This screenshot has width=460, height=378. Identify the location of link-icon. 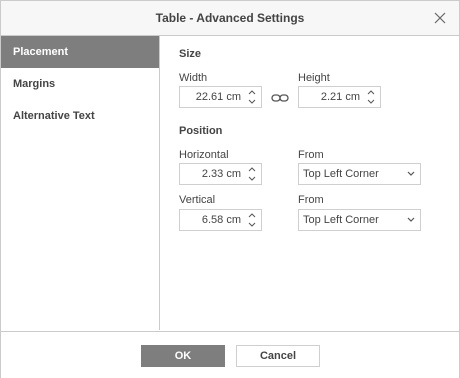
(280, 98).